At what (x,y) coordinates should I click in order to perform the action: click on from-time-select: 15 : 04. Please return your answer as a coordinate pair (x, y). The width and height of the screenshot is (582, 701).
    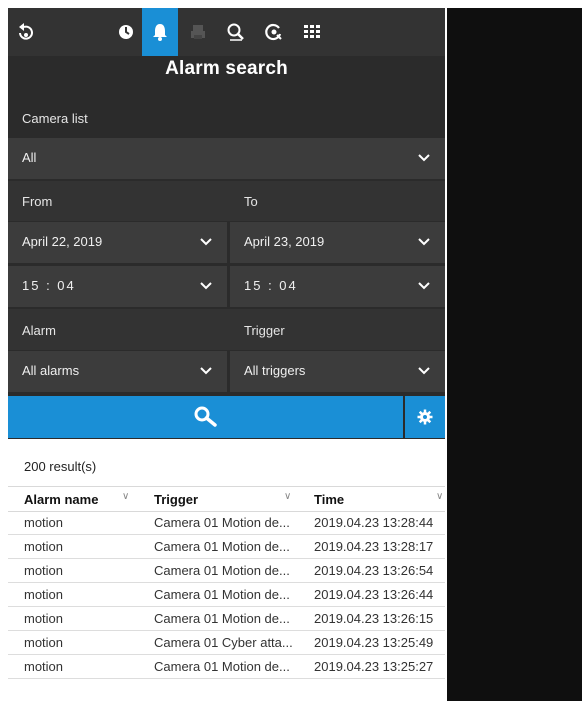
    Looking at the image, I should click on (117, 286).